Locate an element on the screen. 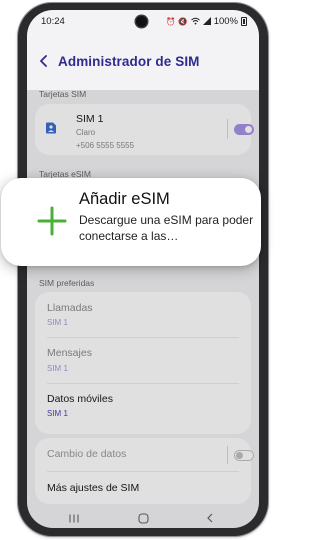 This screenshot has height=540, width=320. section-label-sim-cards: Tarjetas SIM is located at coordinates (63, 94).